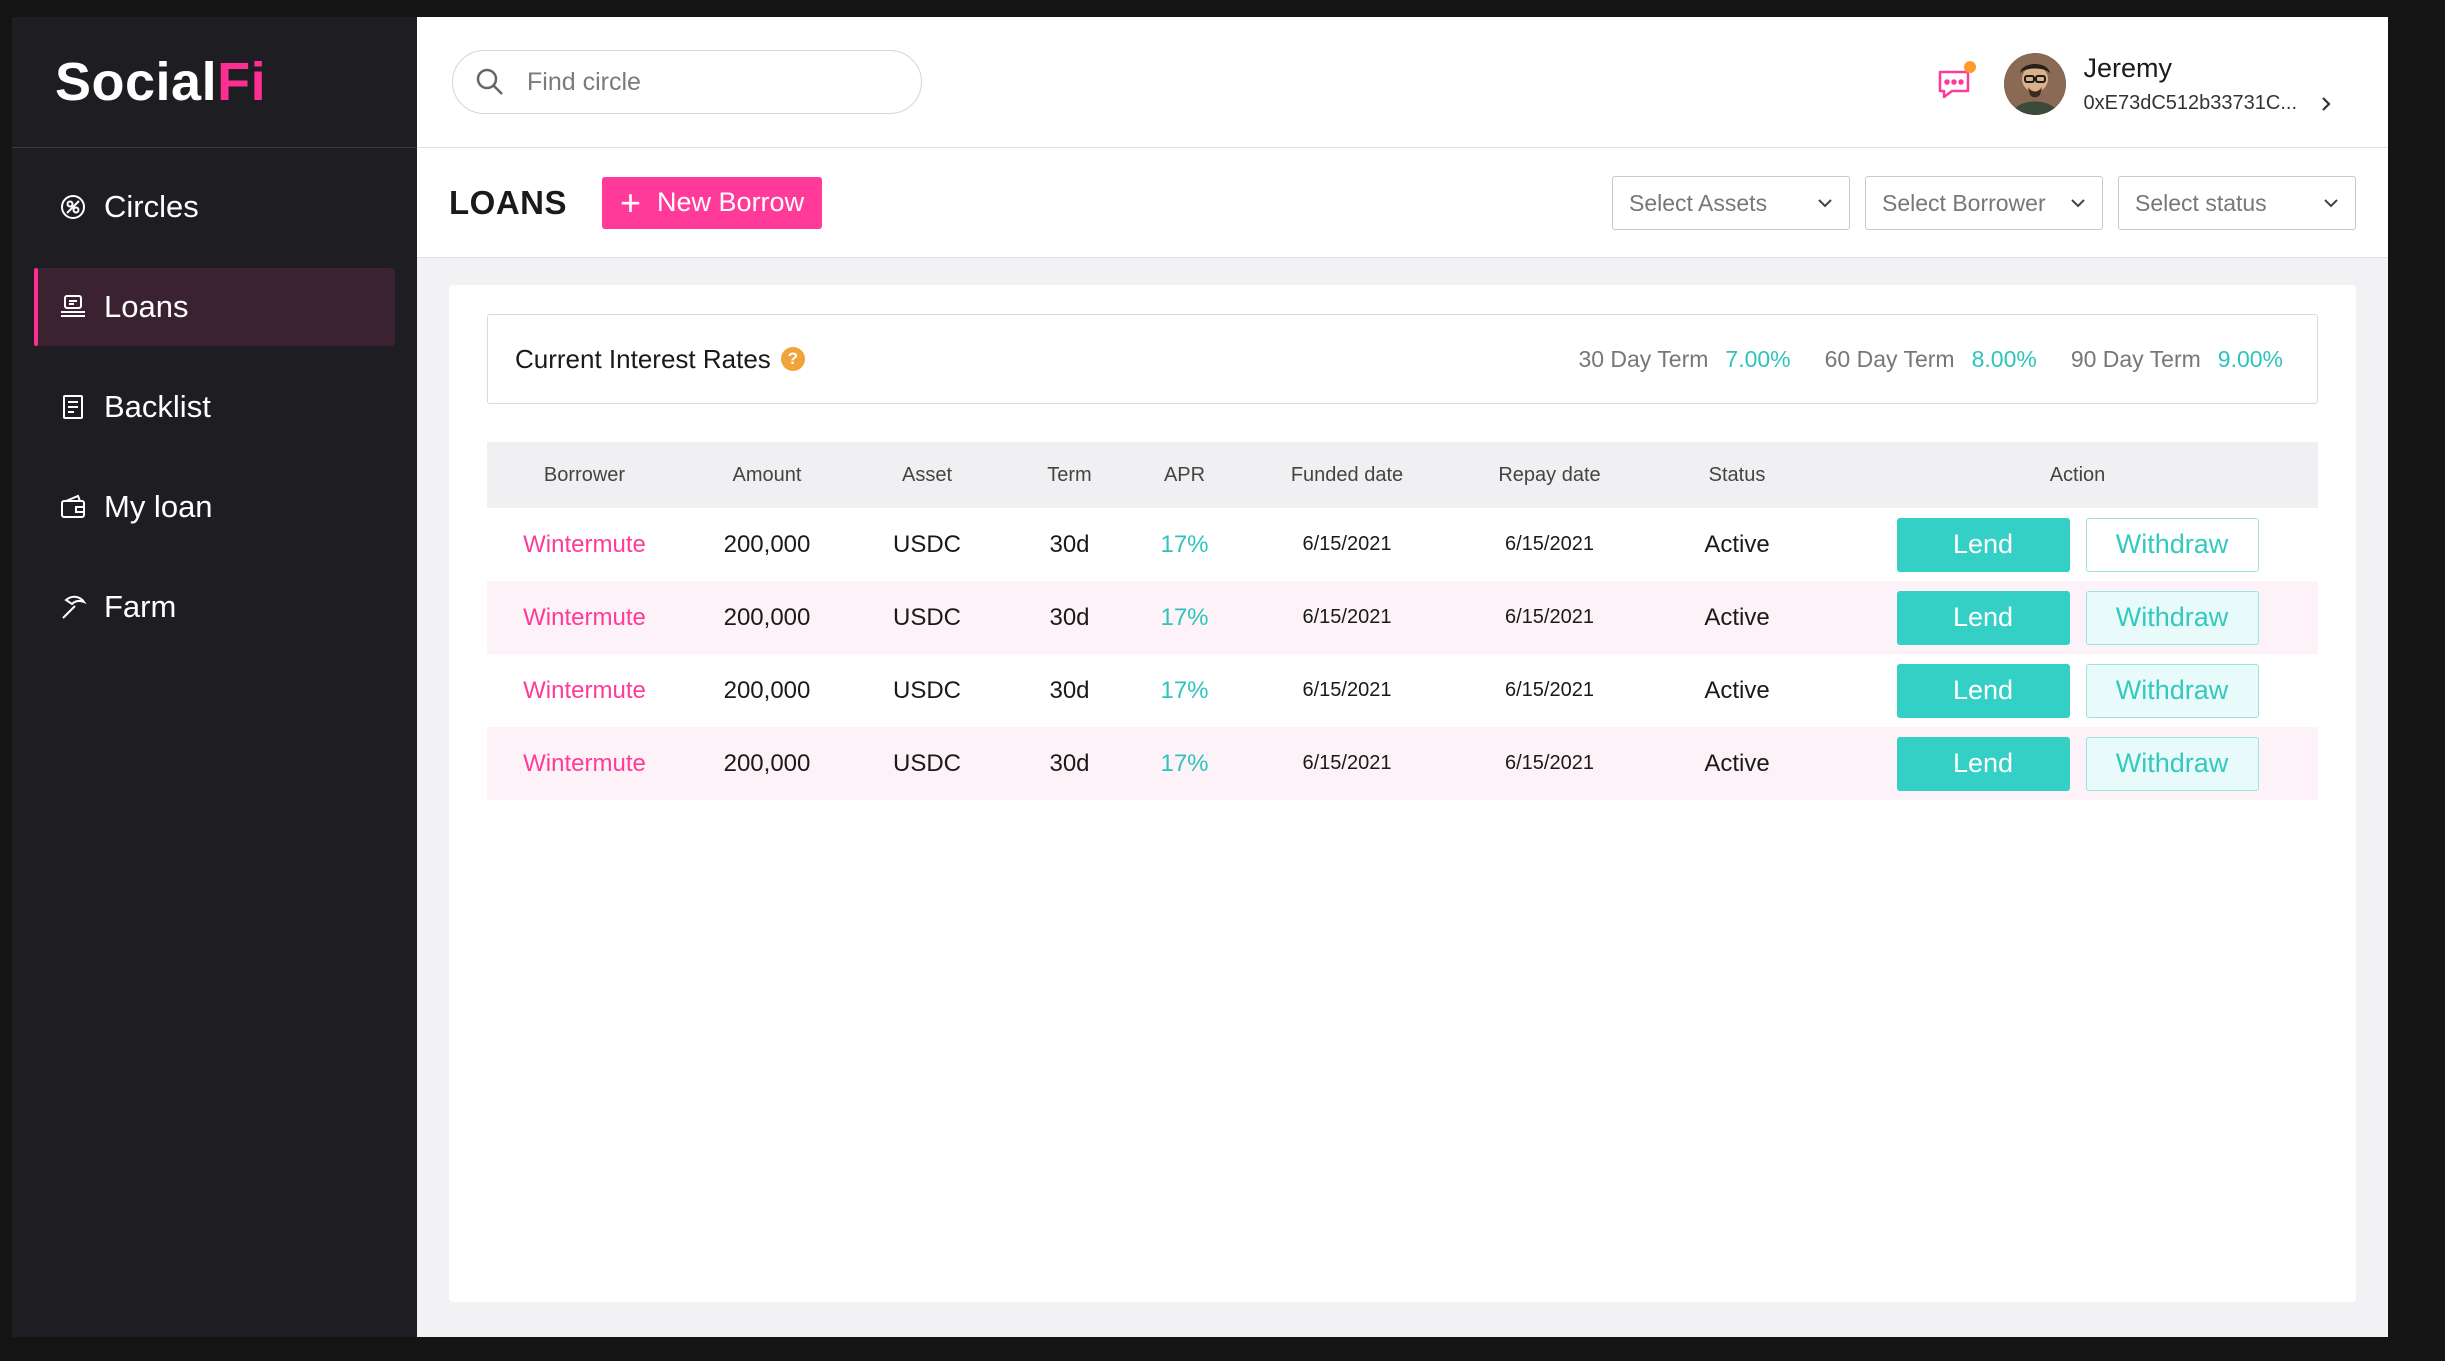 This screenshot has height=1361, width=2445. Describe the element at coordinates (1684, 359) in the screenshot. I see `rate-30-day: 30 Day Term 7.00%` at that location.